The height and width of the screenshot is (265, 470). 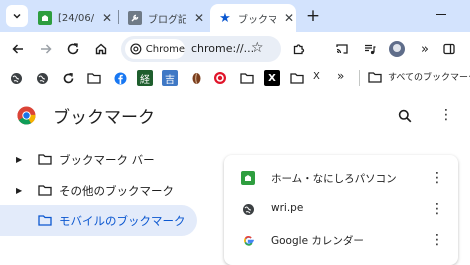 I want to click on bookmark-title: Google カレンダー, so click(x=317, y=241).